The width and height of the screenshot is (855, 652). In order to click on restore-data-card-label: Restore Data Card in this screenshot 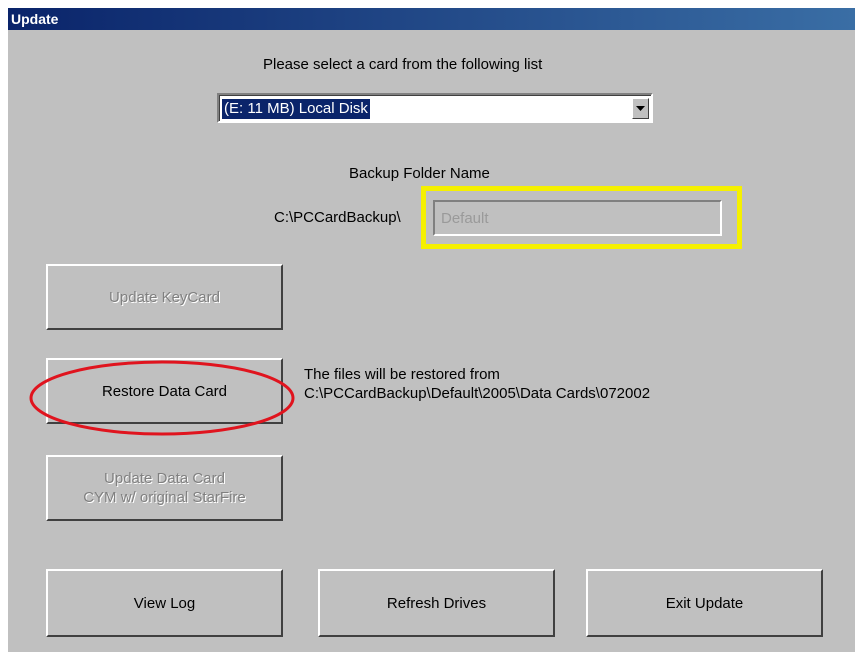, I will do `click(164, 391)`.